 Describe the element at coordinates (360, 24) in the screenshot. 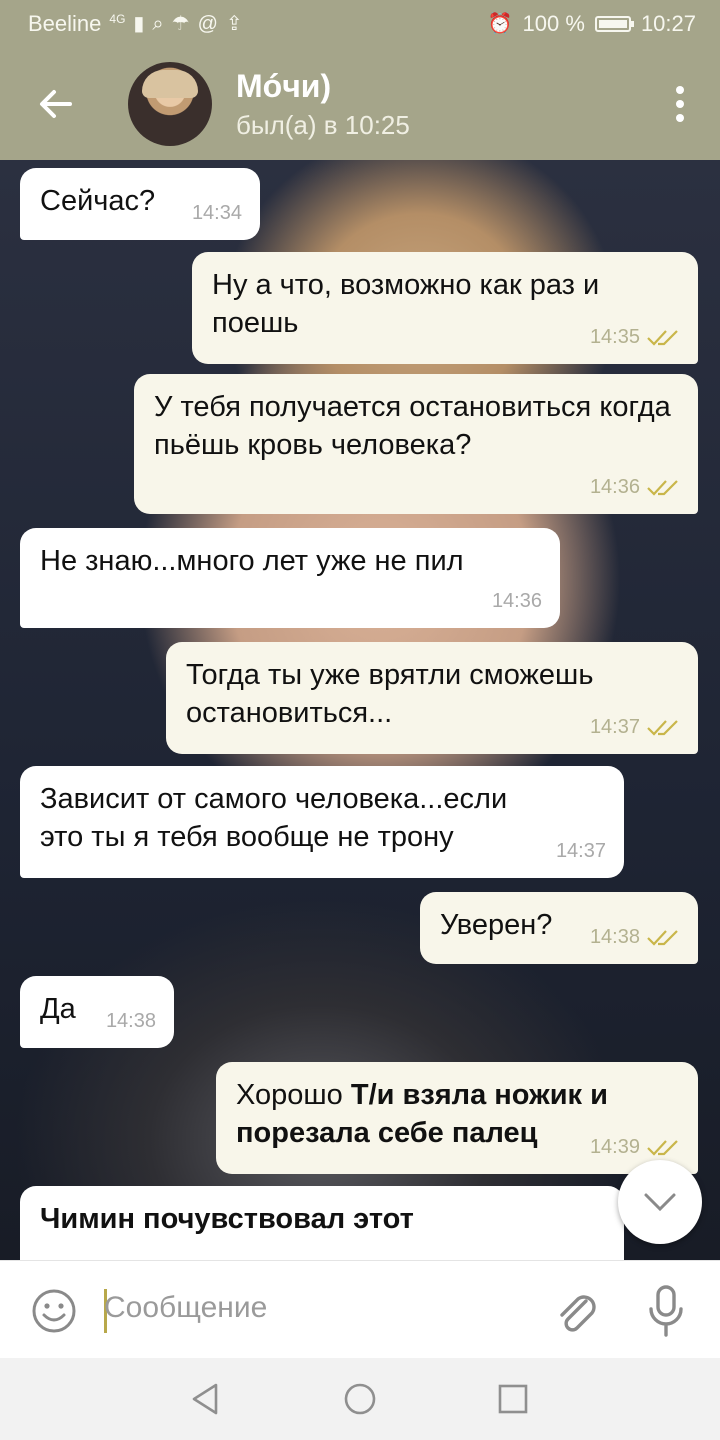

I see `status-bar: Beeline 4G ▮ ⌕ ☂ @ ⇪ ⏰ 100 % 10:27` at that location.